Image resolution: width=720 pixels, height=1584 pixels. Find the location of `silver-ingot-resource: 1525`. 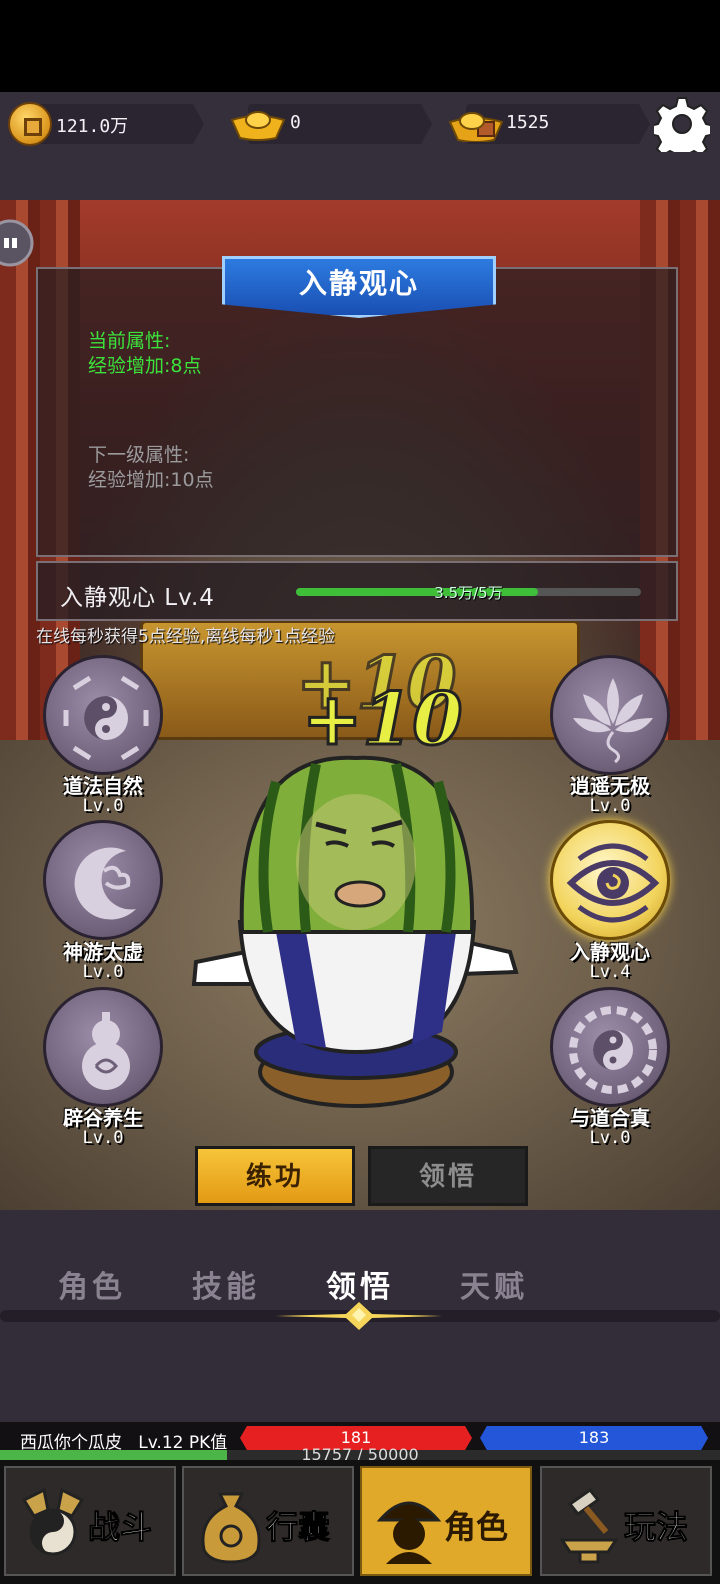

silver-ingot-resource: 1525 is located at coordinates (551, 124).